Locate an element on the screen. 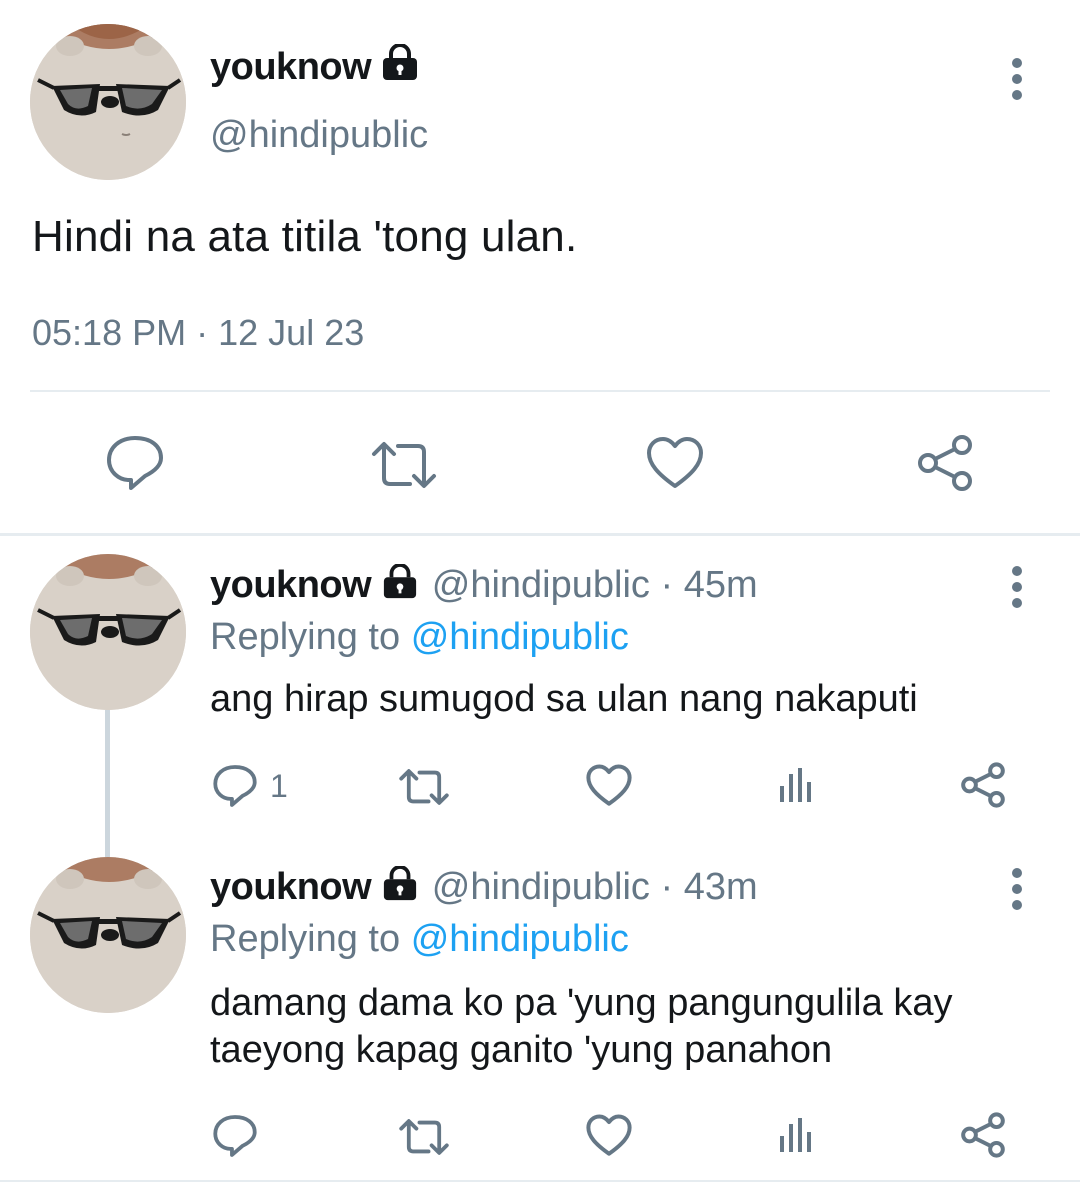 The image size is (1080, 1185). tweet-timestamp: 05:18 PM · 12 Jul 23 is located at coordinates (198, 333).